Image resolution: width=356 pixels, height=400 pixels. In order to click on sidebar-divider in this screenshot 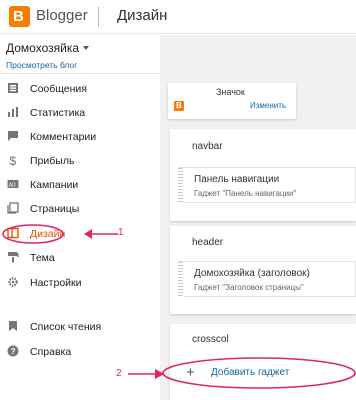, I will do `click(80, 73)`.